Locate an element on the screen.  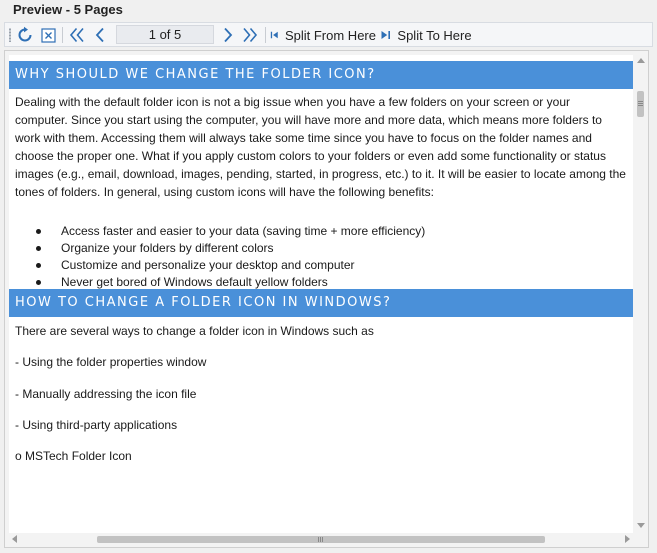
scroll-up-icon is located at coordinates (641, 60).